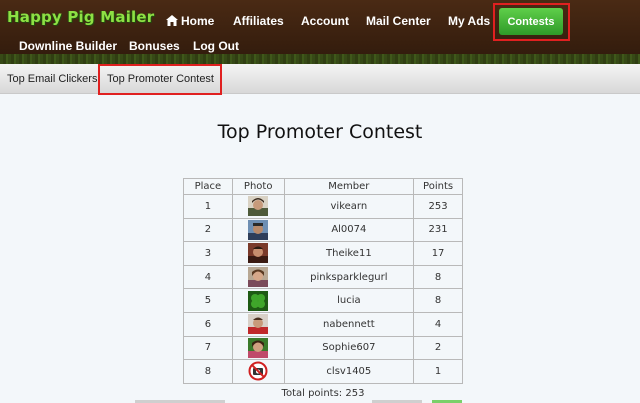 The width and height of the screenshot is (640, 403). What do you see at coordinates (160, 79) in the screenshot?
I see `subnav-highlight-box` at bounding box center [160, 79].